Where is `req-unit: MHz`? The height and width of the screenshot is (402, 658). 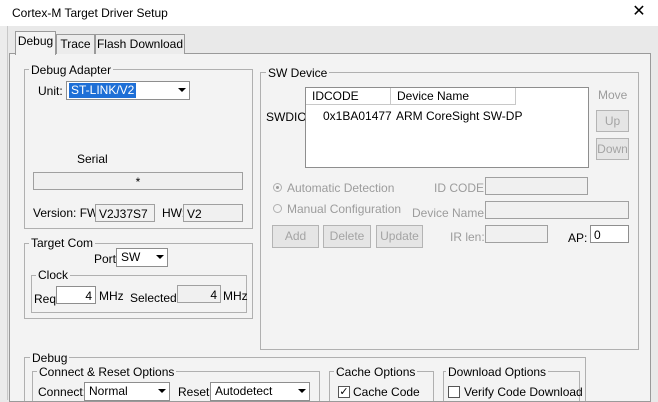 req-unit: MHz is located at coordinates (111, 296).